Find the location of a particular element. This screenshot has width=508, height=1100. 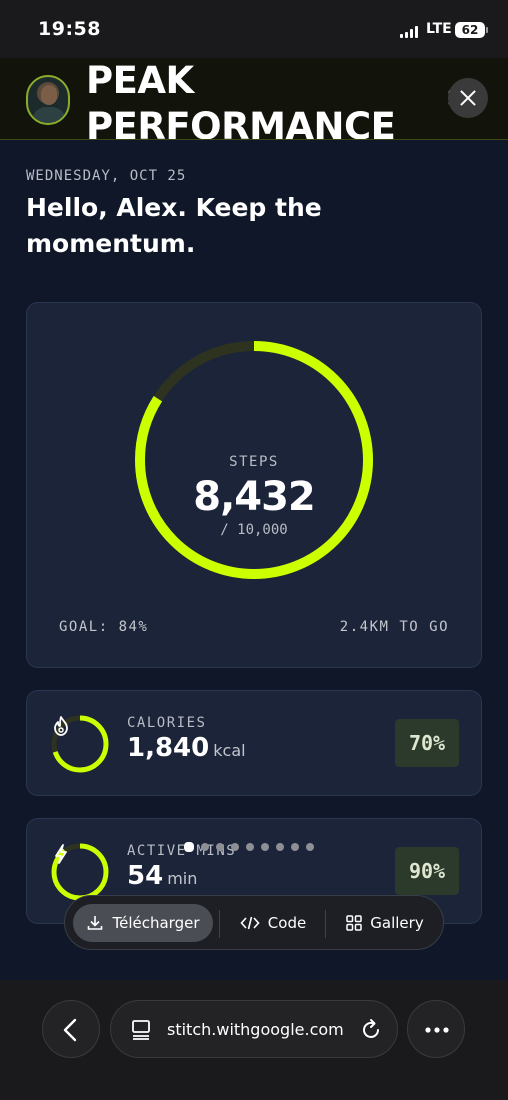

code-button: Code is located at coordinates (273, 923).